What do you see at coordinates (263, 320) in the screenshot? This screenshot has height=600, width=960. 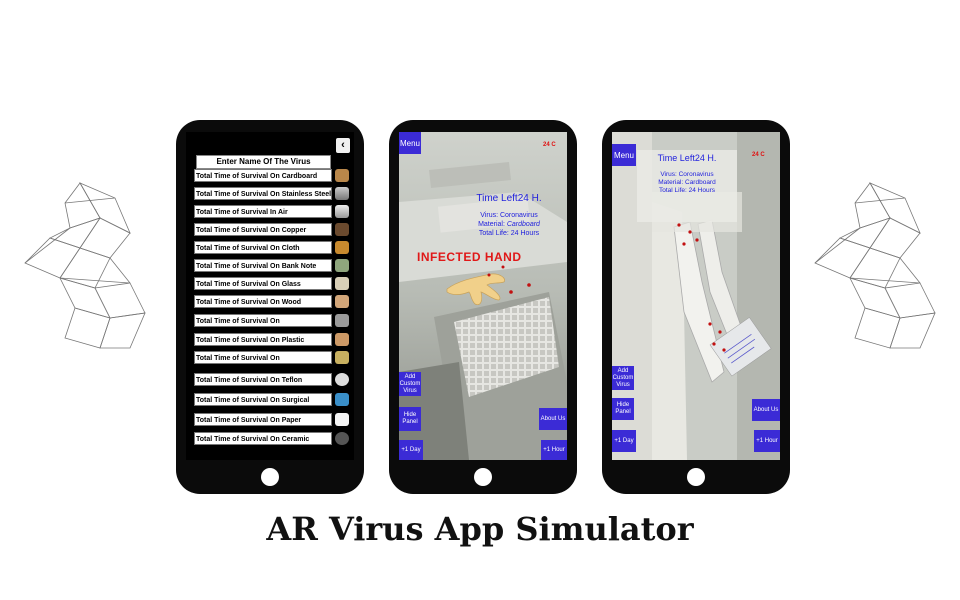 I see `list-item-unnamed-1: Total Time of Survival On` at bounding box center [263, 320].